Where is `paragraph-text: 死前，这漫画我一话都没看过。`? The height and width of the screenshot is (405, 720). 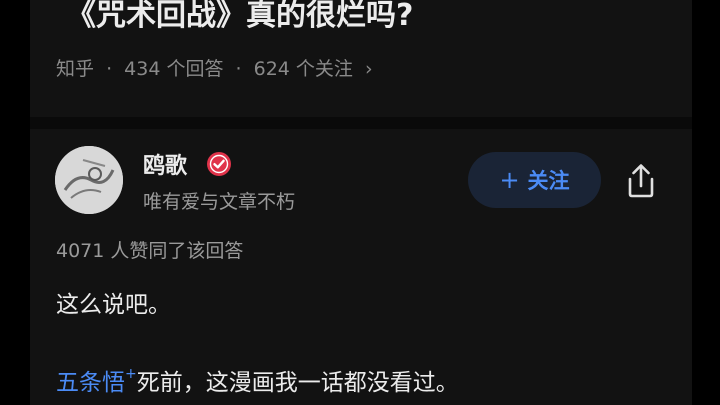
paragraph-text: 死前，这漫画我一话都没看过。 is located at coordinates (297, 383).